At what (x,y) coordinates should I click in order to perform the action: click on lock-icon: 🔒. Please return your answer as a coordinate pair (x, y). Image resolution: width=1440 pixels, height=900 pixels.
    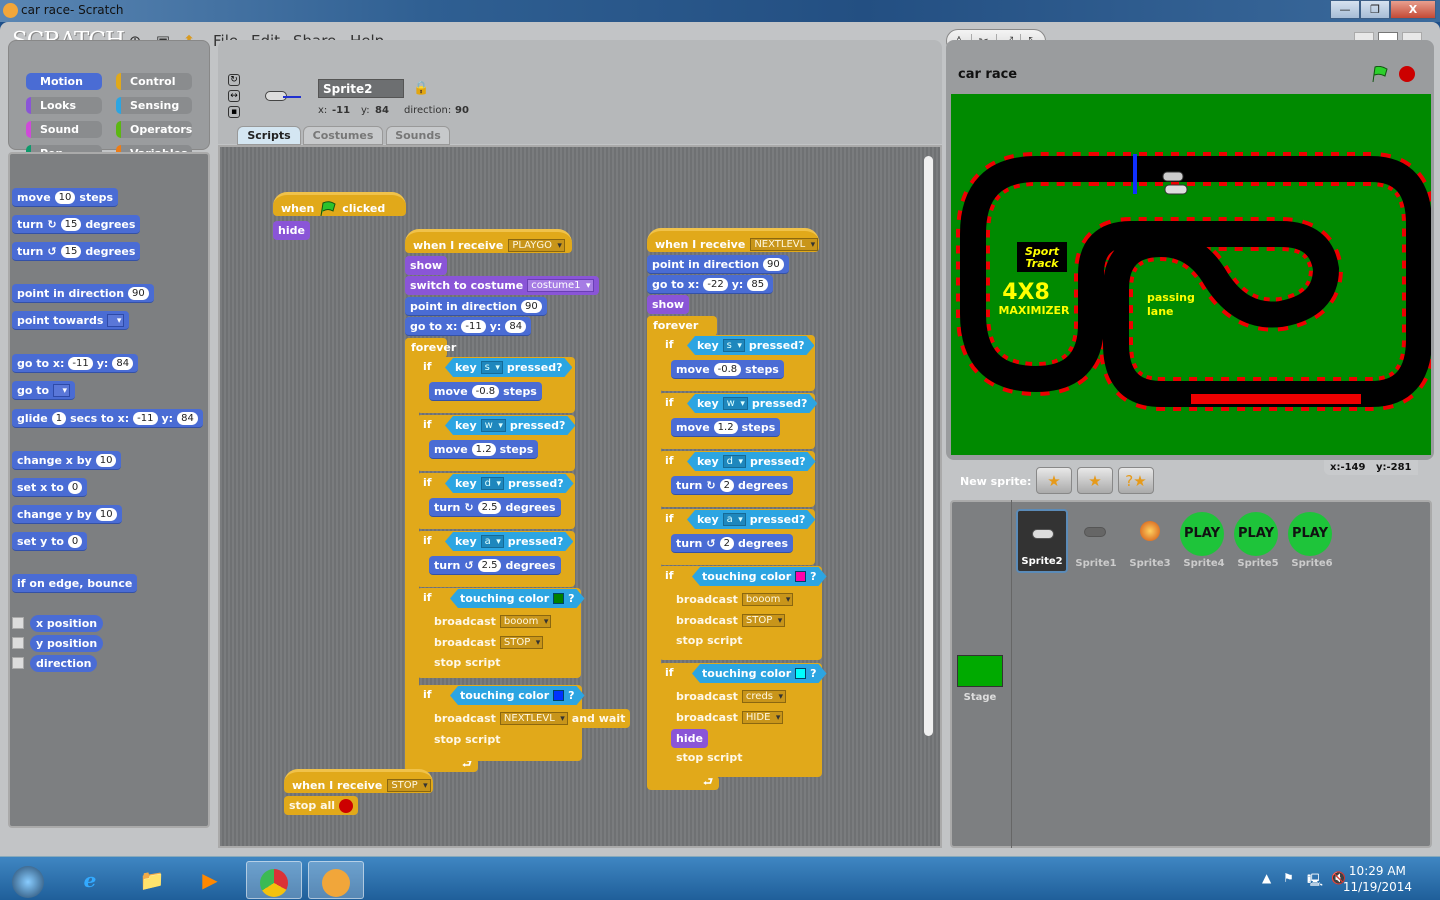
    Looking at the image, I should click on (421, 88).